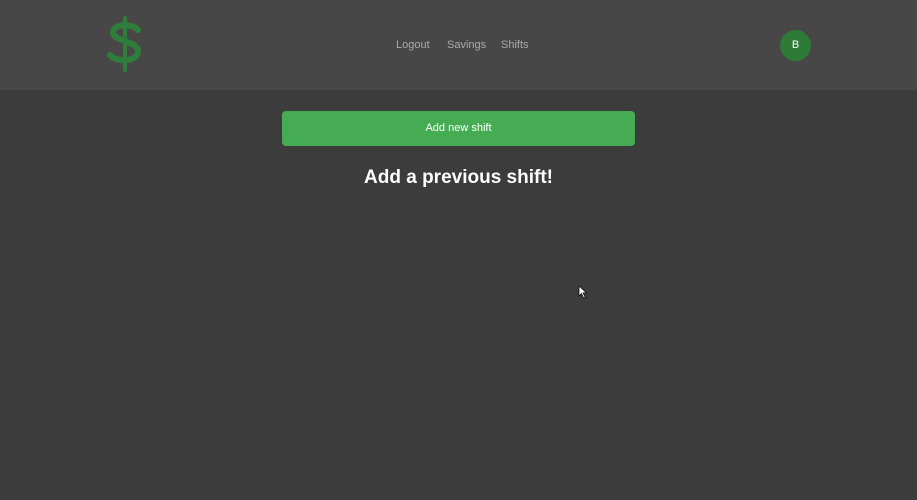  I want to click on empty-state-heading: Add a previous shift!, so click(458, 177).